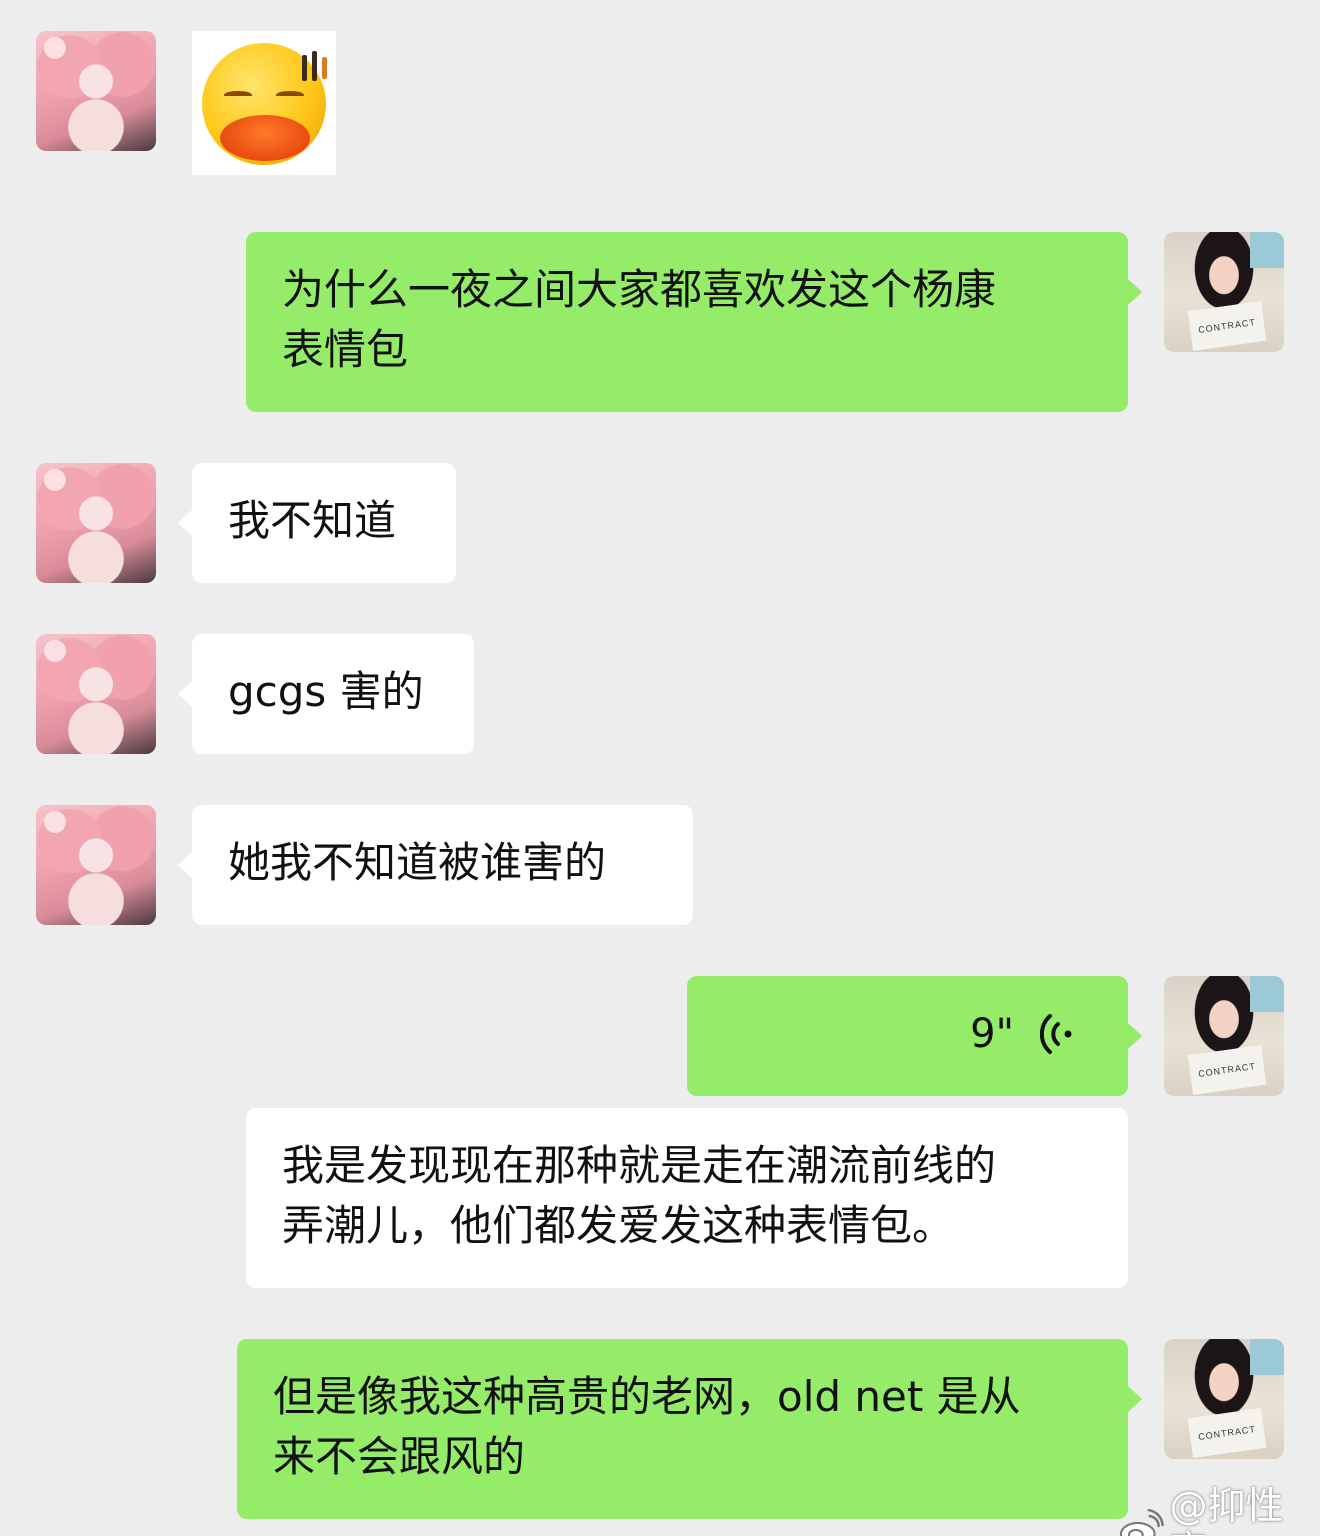 The height and width of the screenshot is (1536, 1320). What do you see at coordinates (639, 1165) in the screenshot?
I see `message-line: 我是发现现在那种就是走在潮流前线的` at bounding box center [639, 1165].